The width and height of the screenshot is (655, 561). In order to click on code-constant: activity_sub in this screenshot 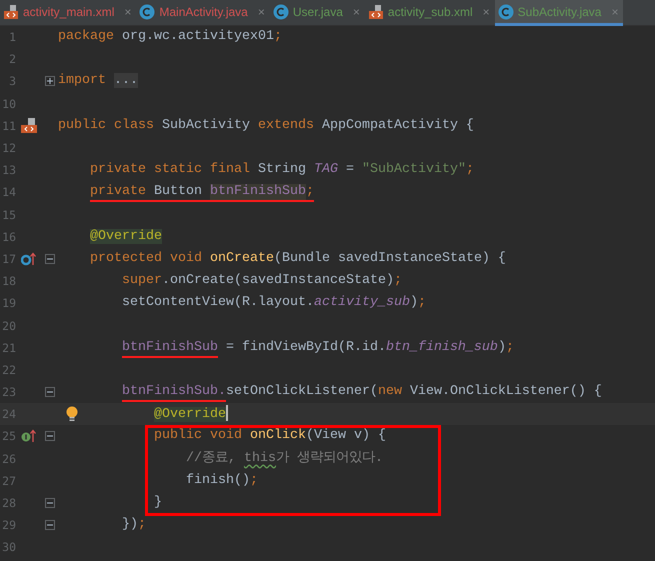, I will do `click(362, 302)`.